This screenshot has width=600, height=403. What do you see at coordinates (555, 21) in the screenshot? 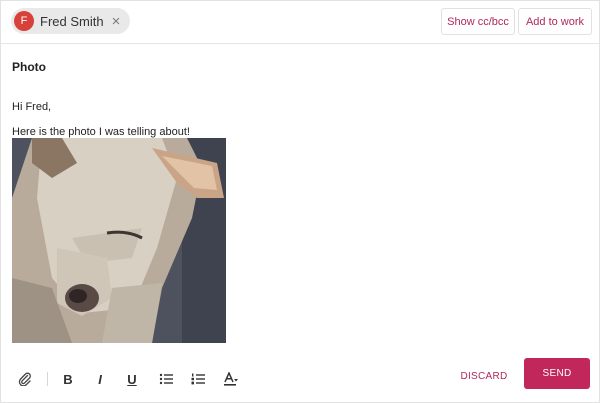
I see `add-to-work-button: Add to work` at bounding box center [555, 21].